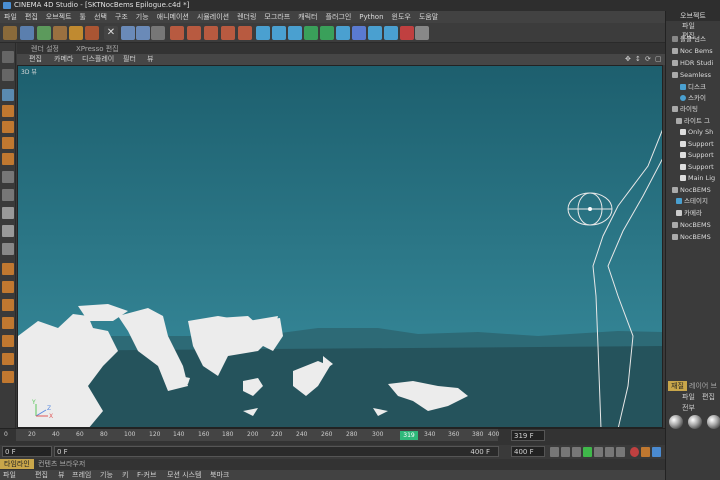 The width and height of the screenshot is (720, 480). I want to click on tl-menu-key: 키, so click(125, 475).